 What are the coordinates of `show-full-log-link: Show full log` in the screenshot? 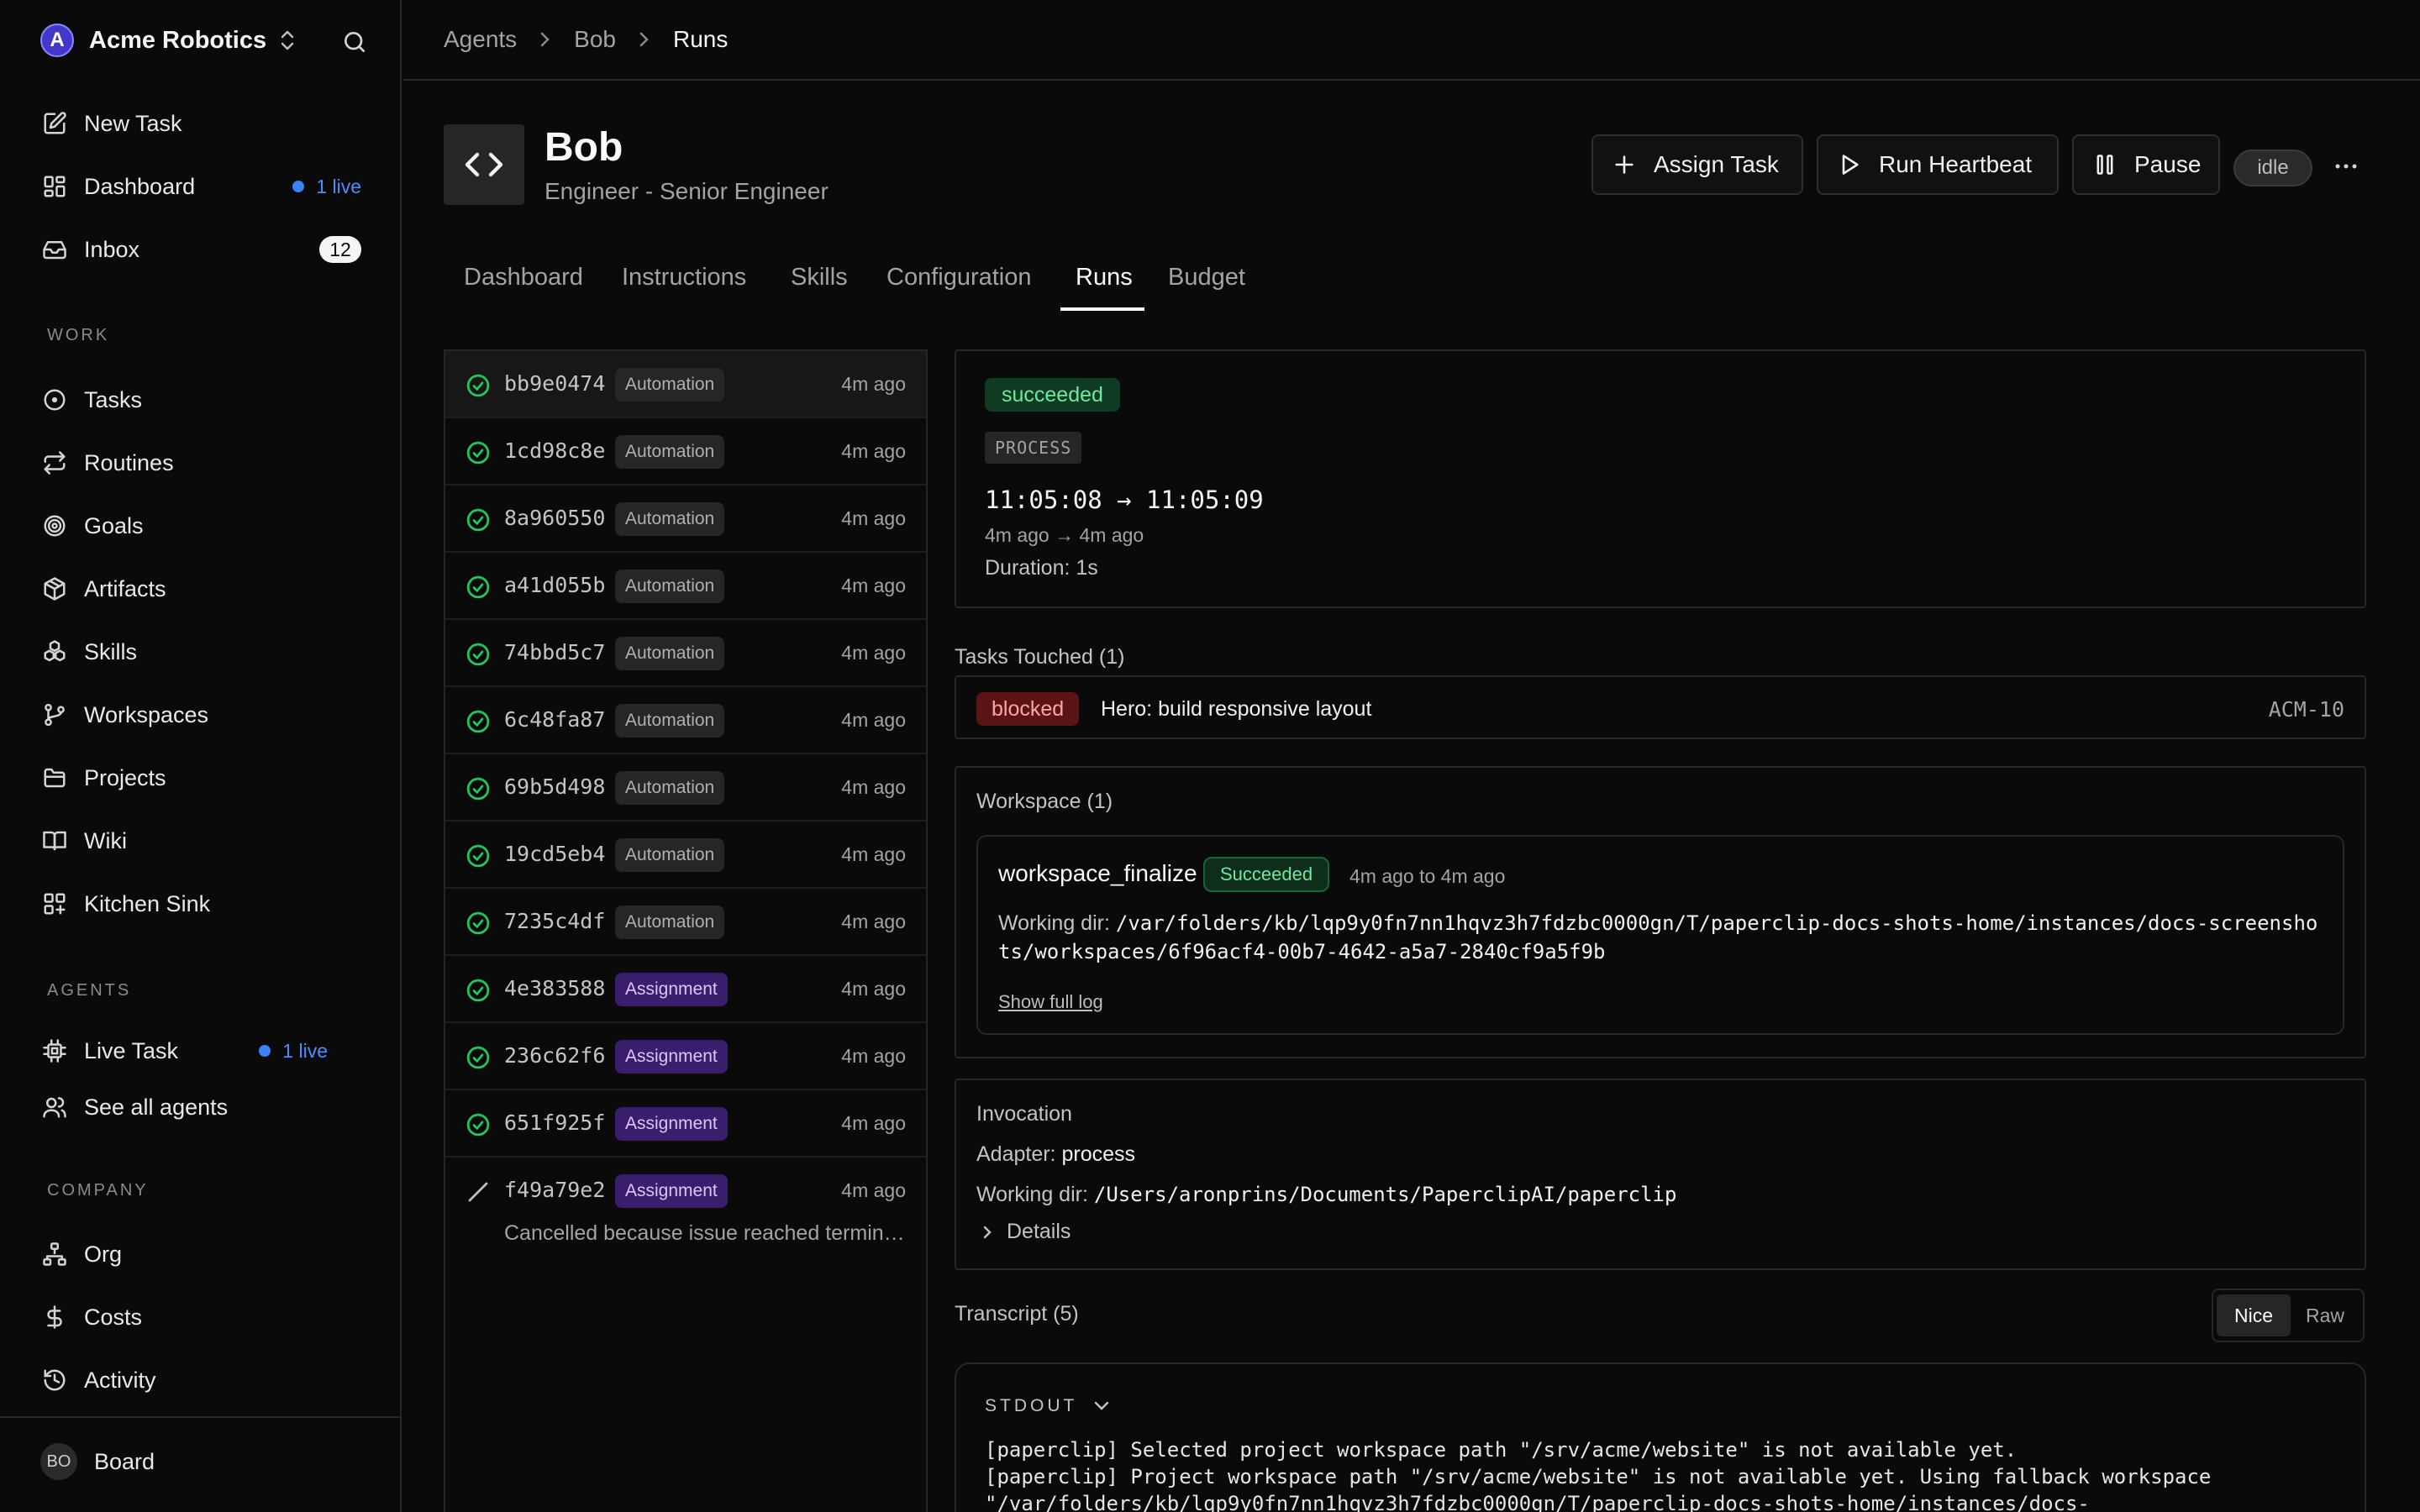 It's located at (1050, 1002).